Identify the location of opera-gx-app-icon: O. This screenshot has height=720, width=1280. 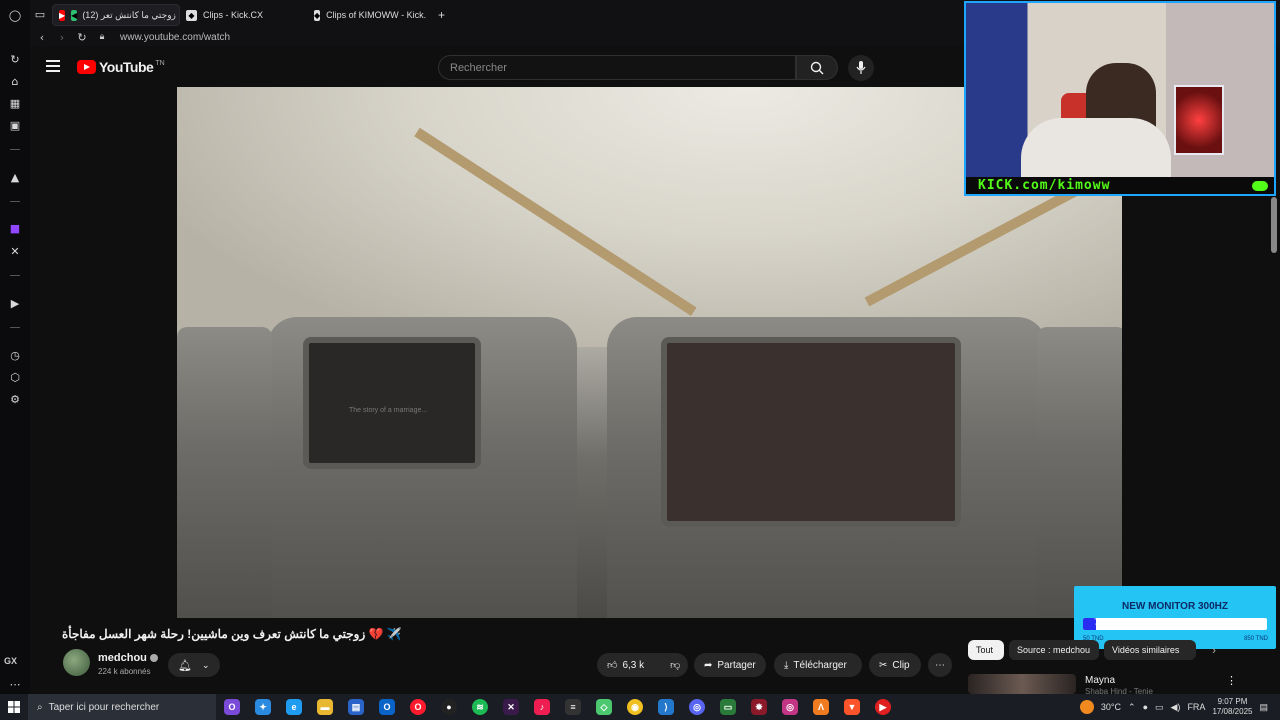
(232, 707).